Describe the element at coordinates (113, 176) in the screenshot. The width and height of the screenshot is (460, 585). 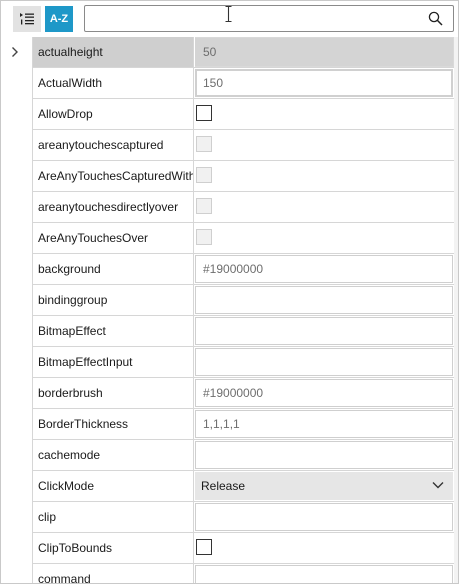
I see `property-name: AreAnyTouchesCapturedWithin` at that location.